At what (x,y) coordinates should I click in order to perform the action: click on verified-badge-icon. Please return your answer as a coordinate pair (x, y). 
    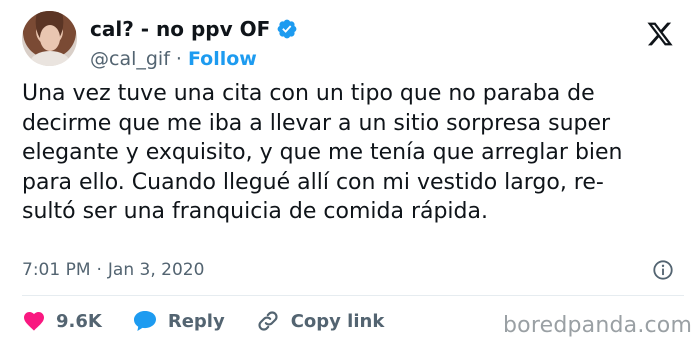
    Looking at the image, I should click on (287, 29).